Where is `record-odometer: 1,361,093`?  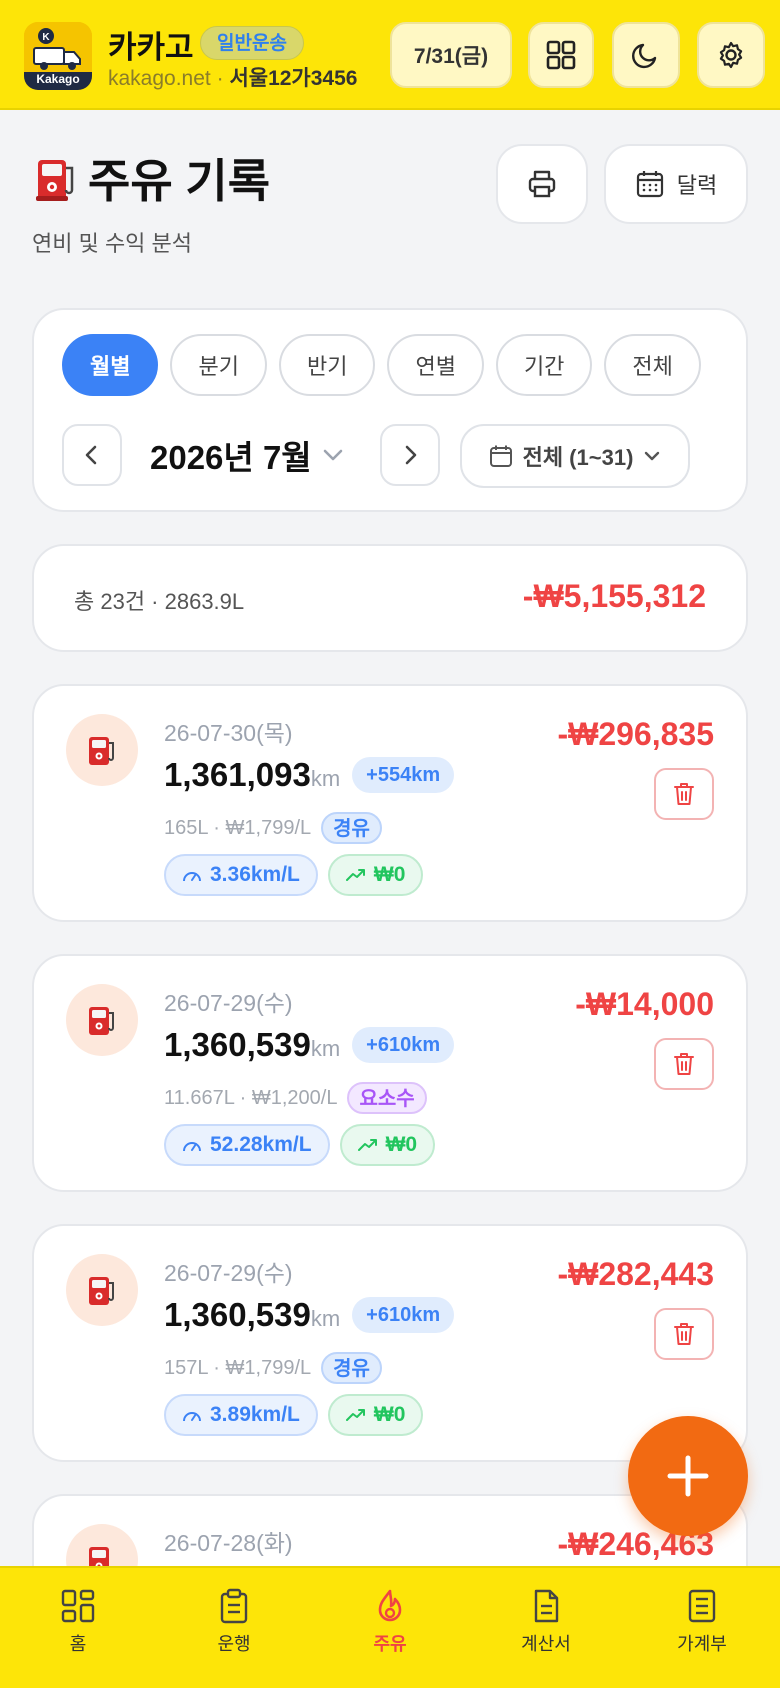 record-odometer: 1,361,093 is located at coordinates (237, 774).